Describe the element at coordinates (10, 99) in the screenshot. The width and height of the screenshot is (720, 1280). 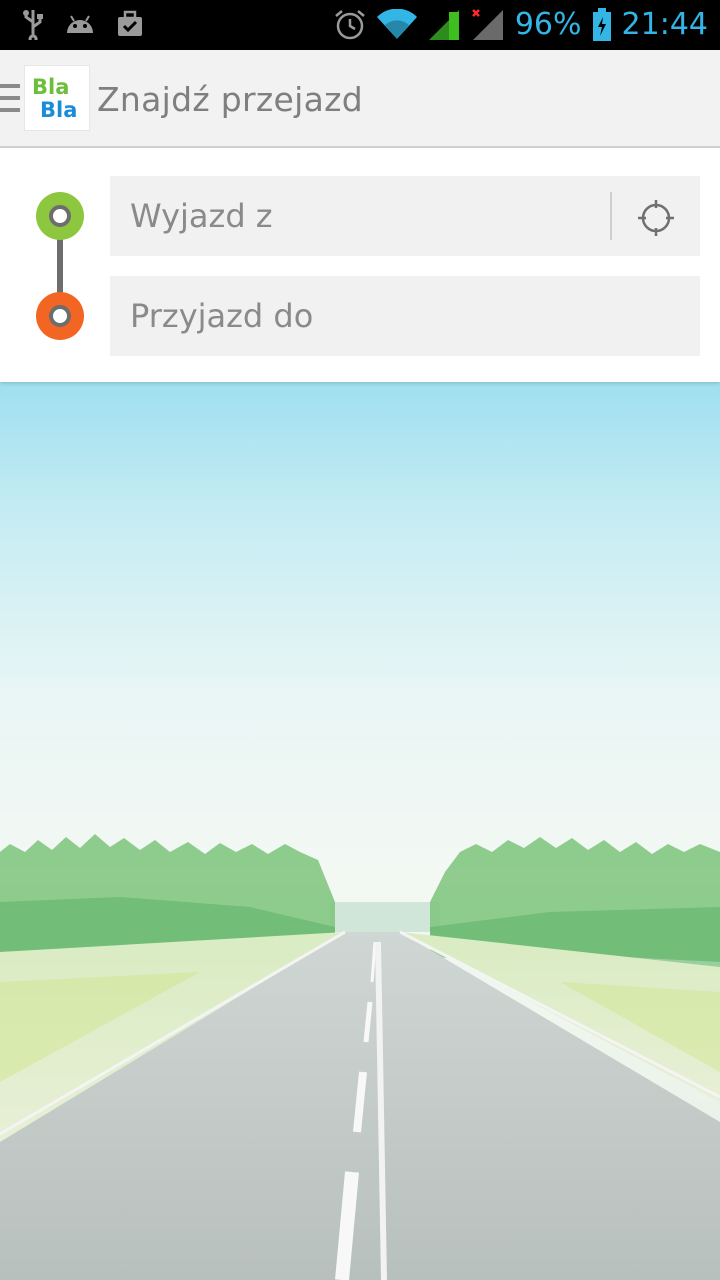
I see `menu-icon` at that location.